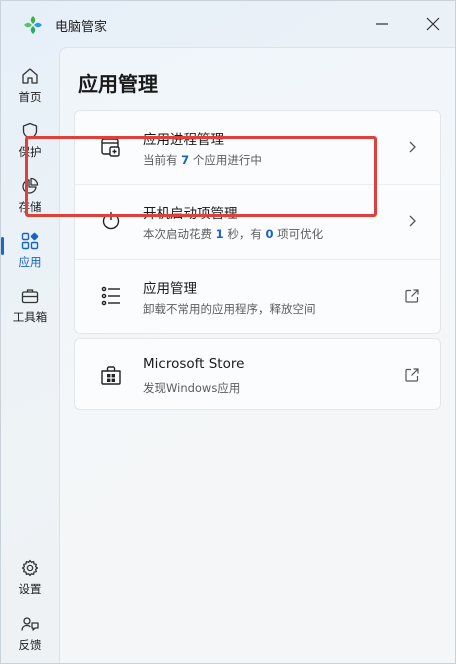 This screenshot has width=456, height=664. What do you see at coordinates (257, 147) in the screenshot?
I see `row-process-management: 应用进程管理 当前有 7 个应用进行中` at bounding box center [257, 147].